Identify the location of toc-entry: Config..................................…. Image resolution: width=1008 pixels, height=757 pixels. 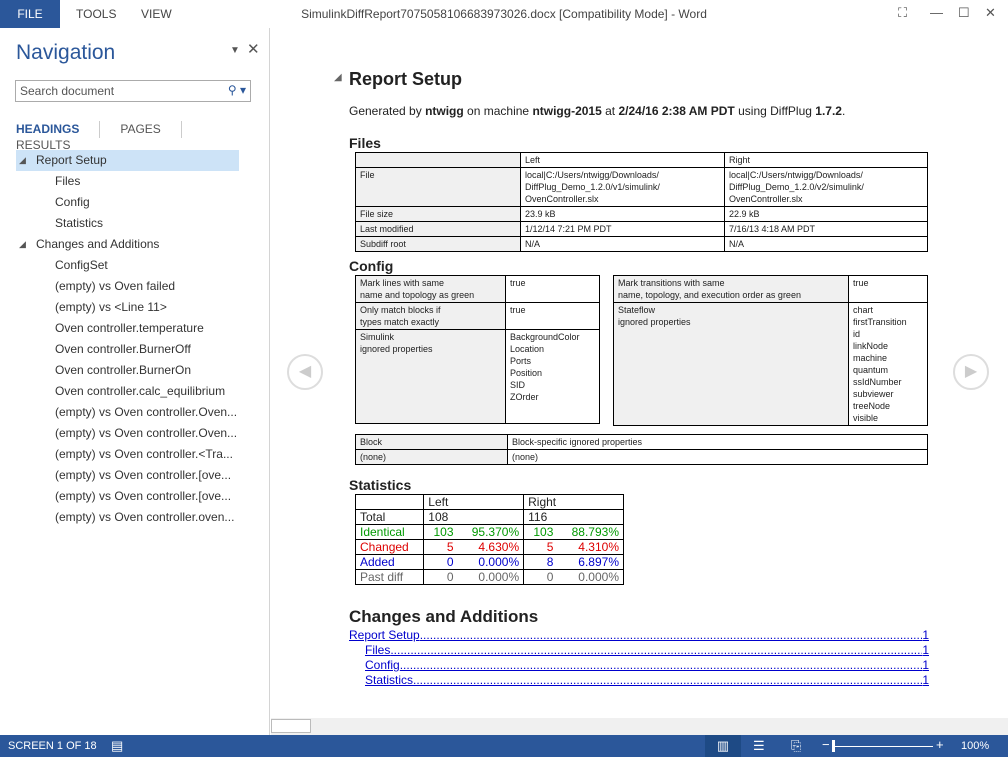
(647, 665).